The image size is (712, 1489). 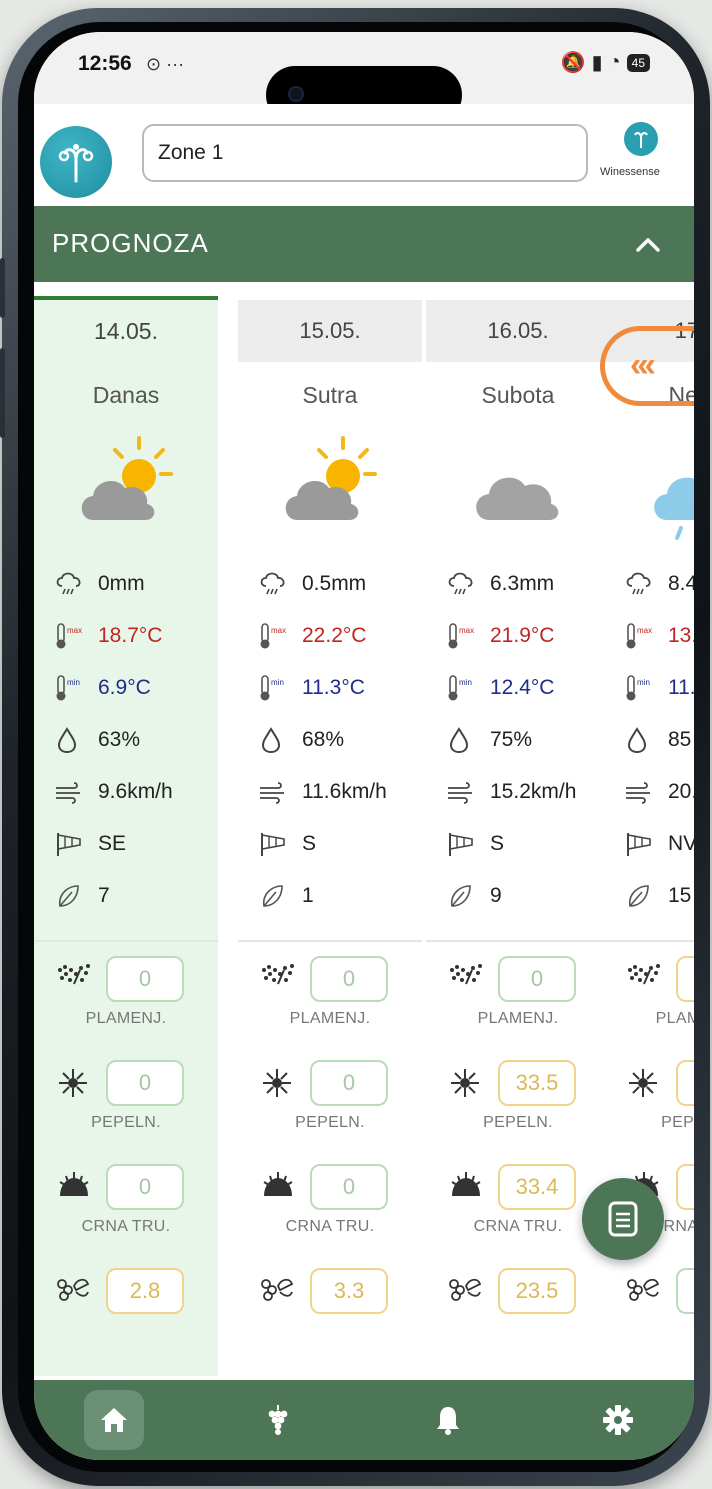 I want to click on precipitation-row: 0mm, so click(x=126, y=584).